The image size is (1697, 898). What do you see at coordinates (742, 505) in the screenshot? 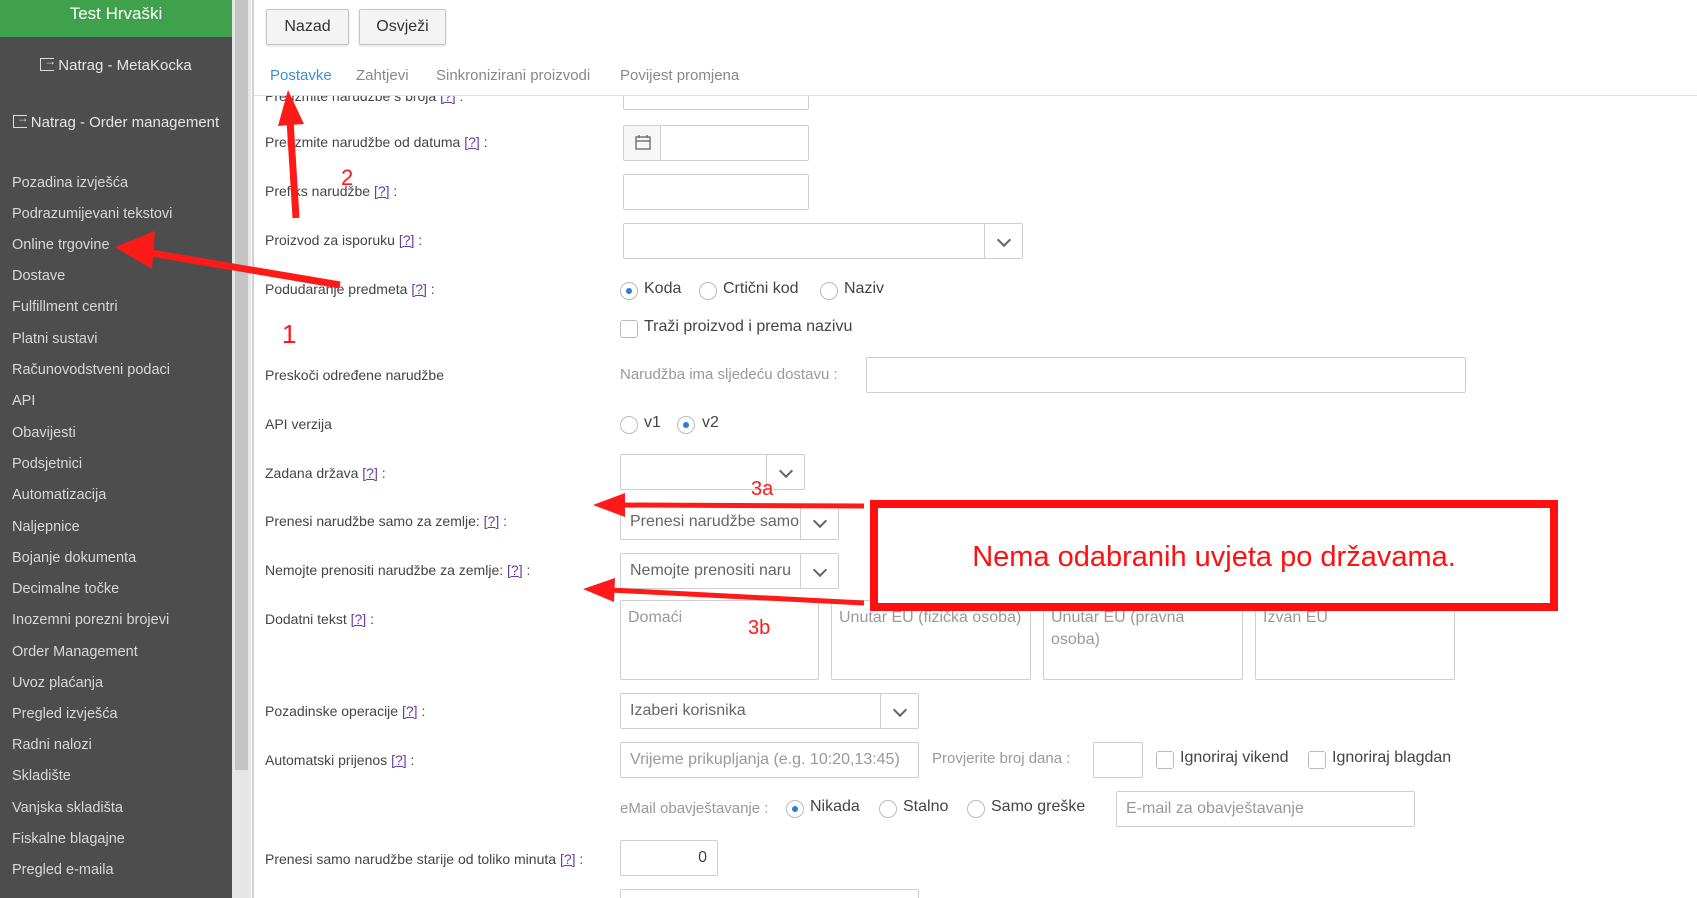
I see `arrow-3a-line` at bounding box center [742, 505].